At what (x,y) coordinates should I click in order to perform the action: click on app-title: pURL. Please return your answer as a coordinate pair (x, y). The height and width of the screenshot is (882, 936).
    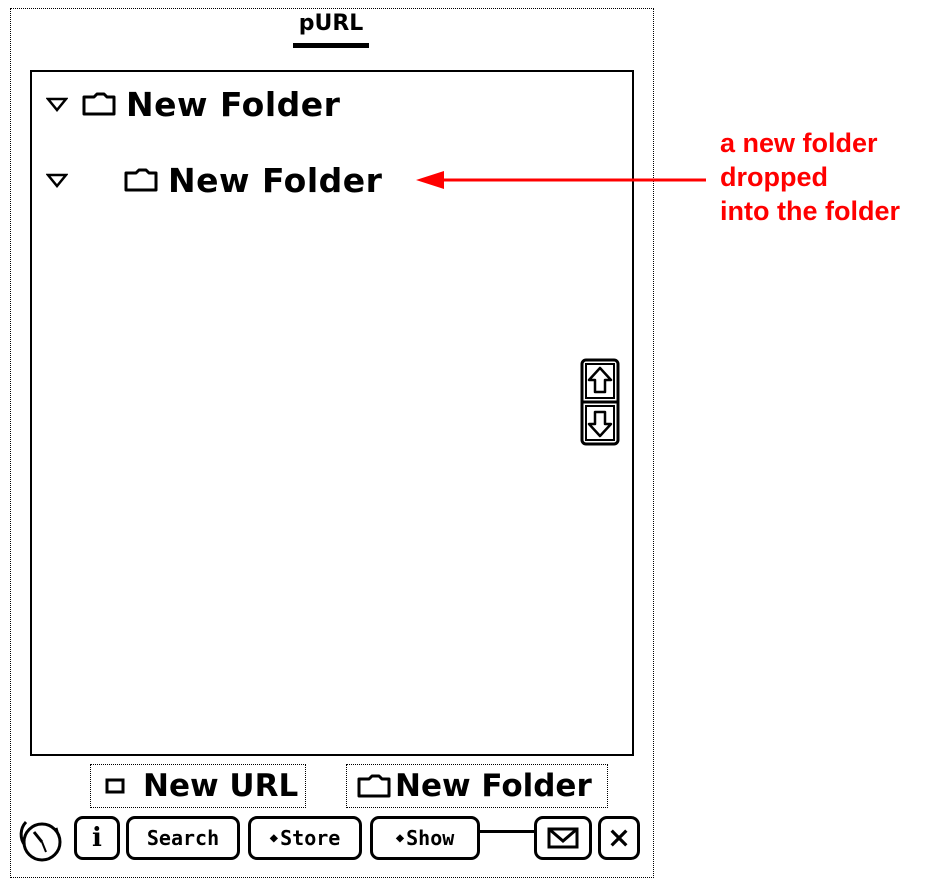
    Looking at the image, I should click on (331, 23).